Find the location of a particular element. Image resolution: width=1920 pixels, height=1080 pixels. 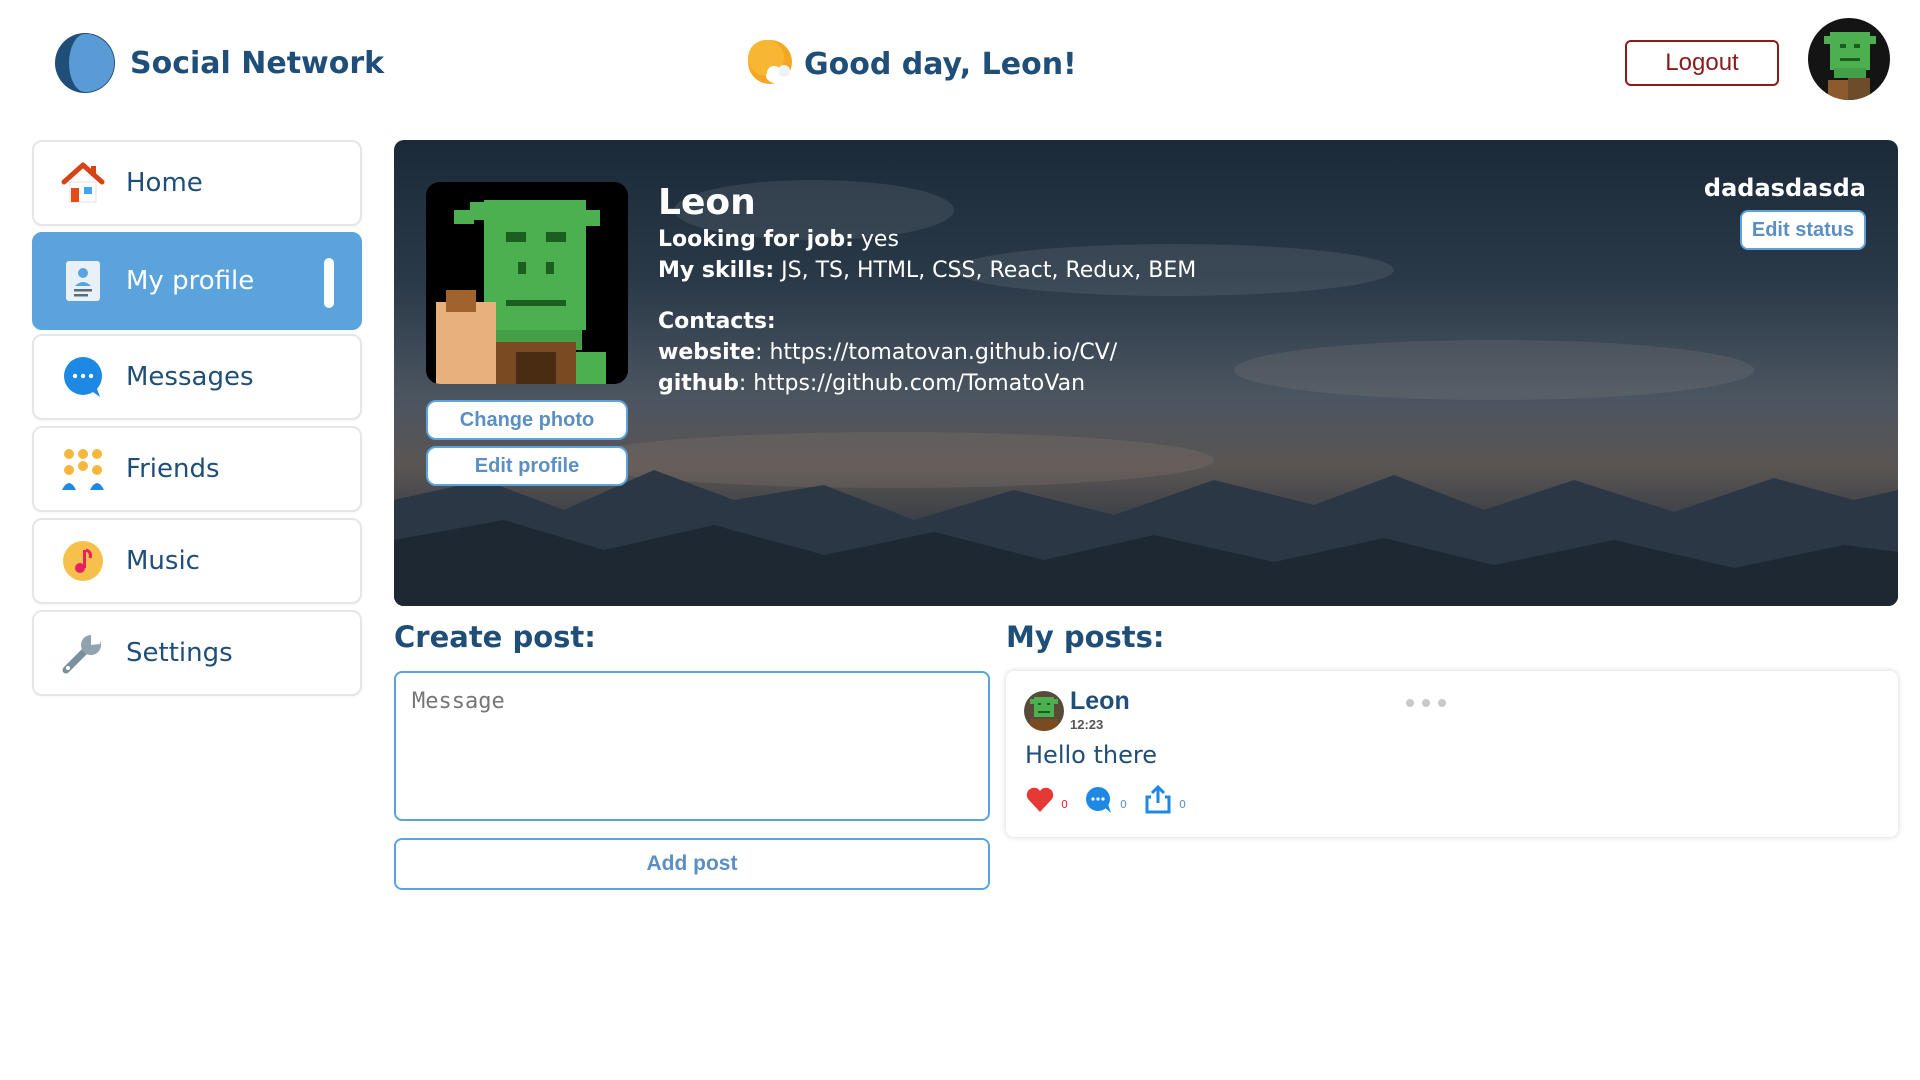

profile-avatar-image is located at coordinates (527, 283).